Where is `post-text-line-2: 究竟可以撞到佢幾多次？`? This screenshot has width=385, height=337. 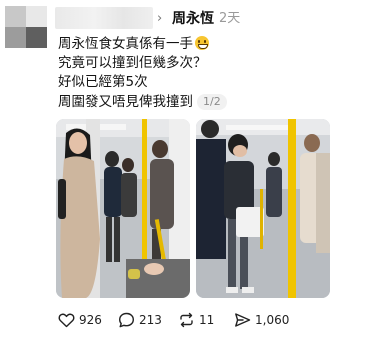 post-text-line-2: 究竟可以撞到佢幾多次？ is located at coordinates (132, 63).